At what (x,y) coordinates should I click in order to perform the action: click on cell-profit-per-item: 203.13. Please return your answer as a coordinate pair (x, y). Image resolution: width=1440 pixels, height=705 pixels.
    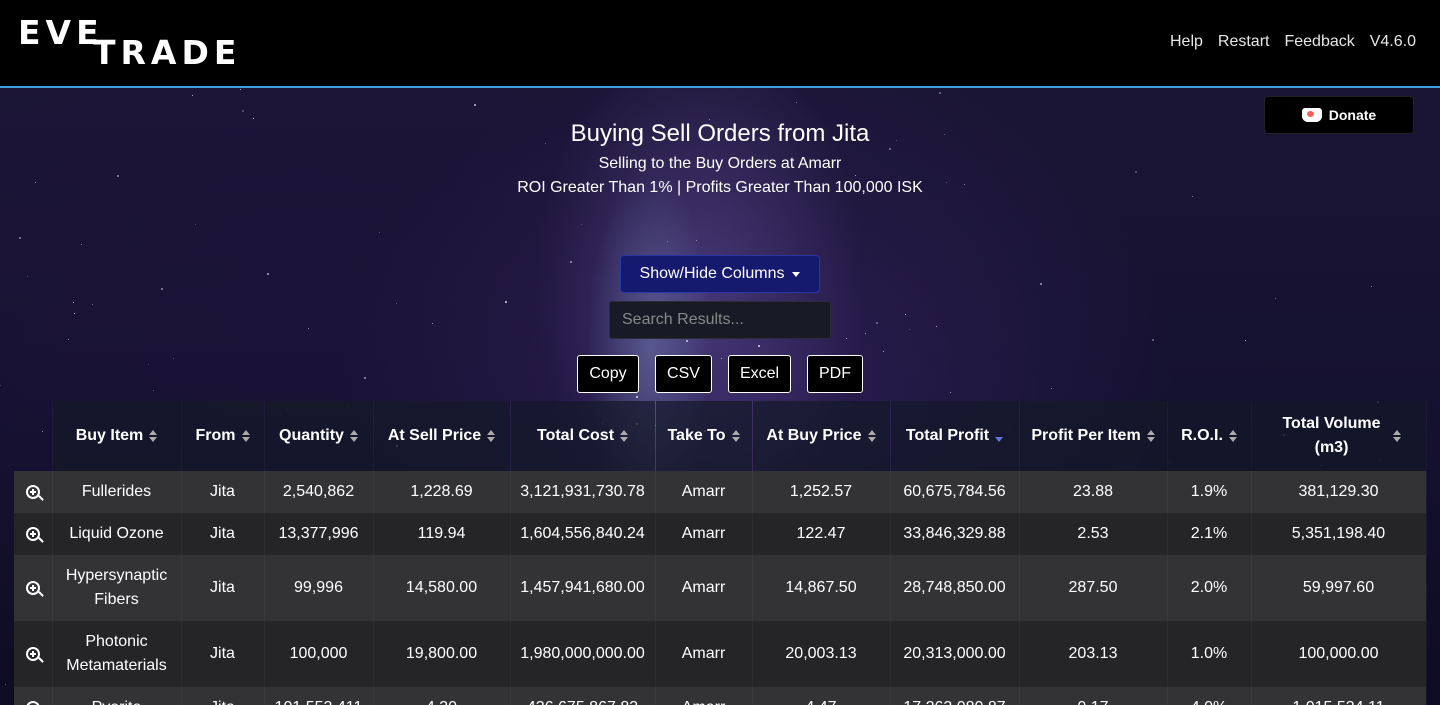
    Looking at the image, I should click on (1093, 654).